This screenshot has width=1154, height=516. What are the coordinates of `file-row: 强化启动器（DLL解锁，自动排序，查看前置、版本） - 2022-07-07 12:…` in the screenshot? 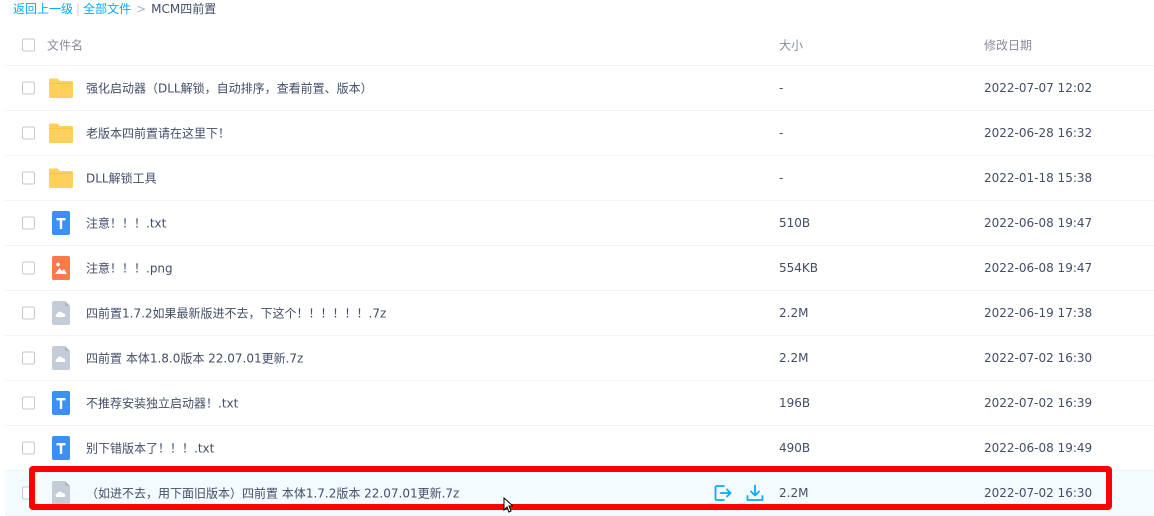 It's located at (579, 88).